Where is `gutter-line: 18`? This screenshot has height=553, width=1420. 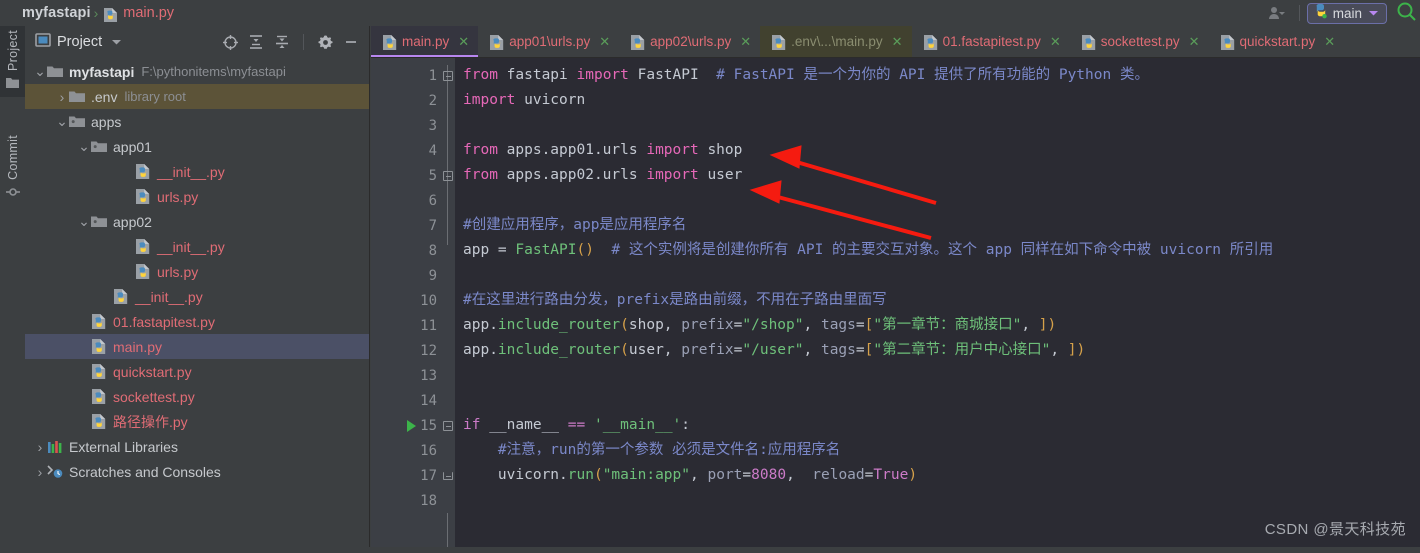
gutter-line: 18 is located at coordinates (406, 500).